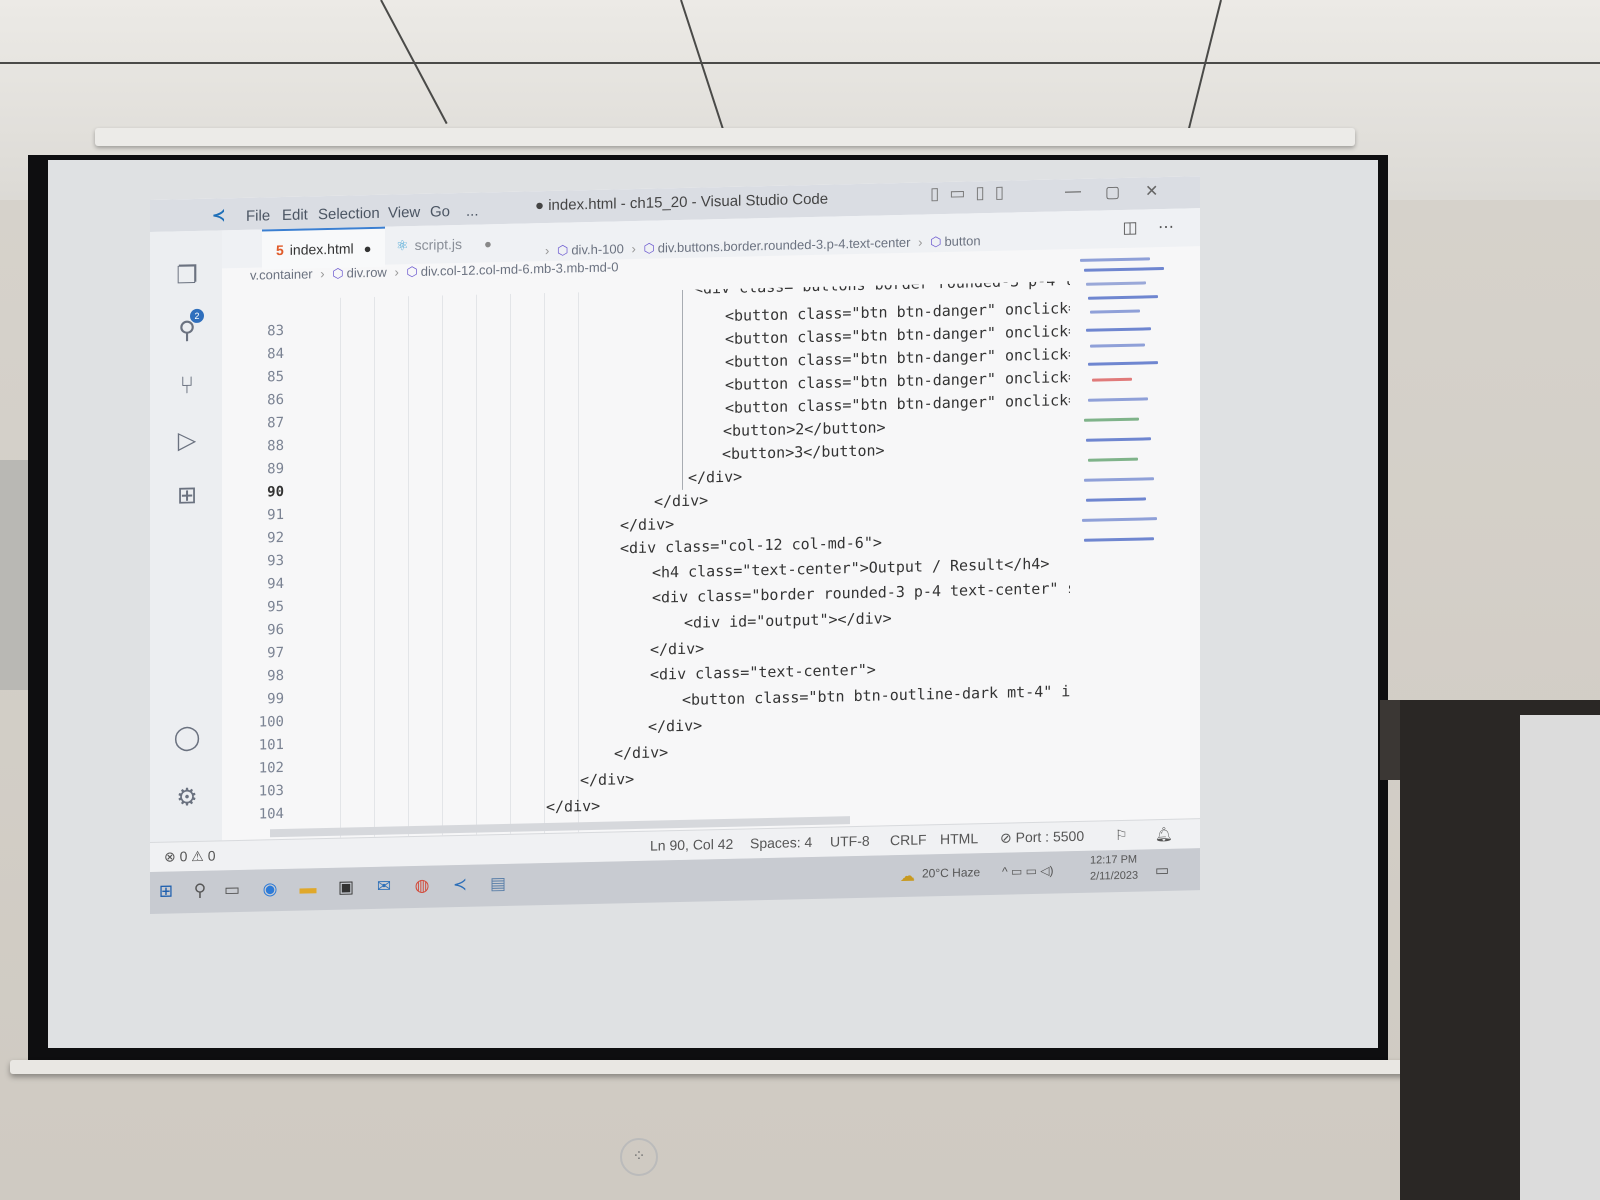 The height and width of the screenshot is (1200, 1600). I want to click on indentation: Spaces: 4, so click(781, 842).